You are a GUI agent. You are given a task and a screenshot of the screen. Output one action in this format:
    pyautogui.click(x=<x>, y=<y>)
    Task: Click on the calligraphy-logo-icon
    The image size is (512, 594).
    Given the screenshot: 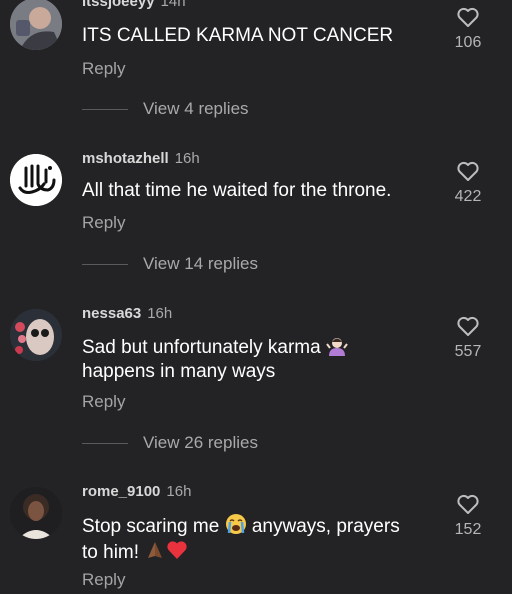 What is the action you would take?
    pyautogui.click(x=36, y=180)
    